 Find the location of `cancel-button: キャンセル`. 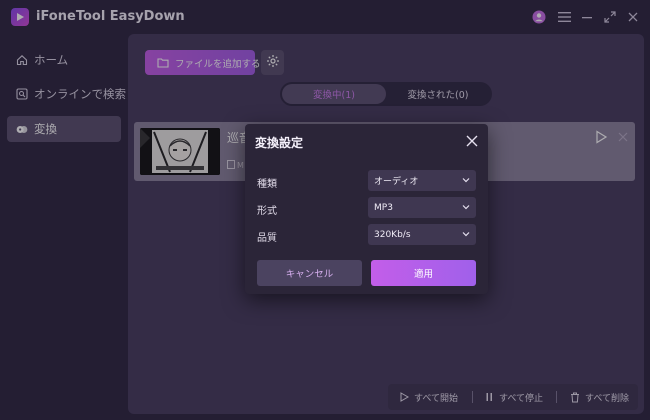

cancel-button: キャンセル is located at coordinates (309, 273).